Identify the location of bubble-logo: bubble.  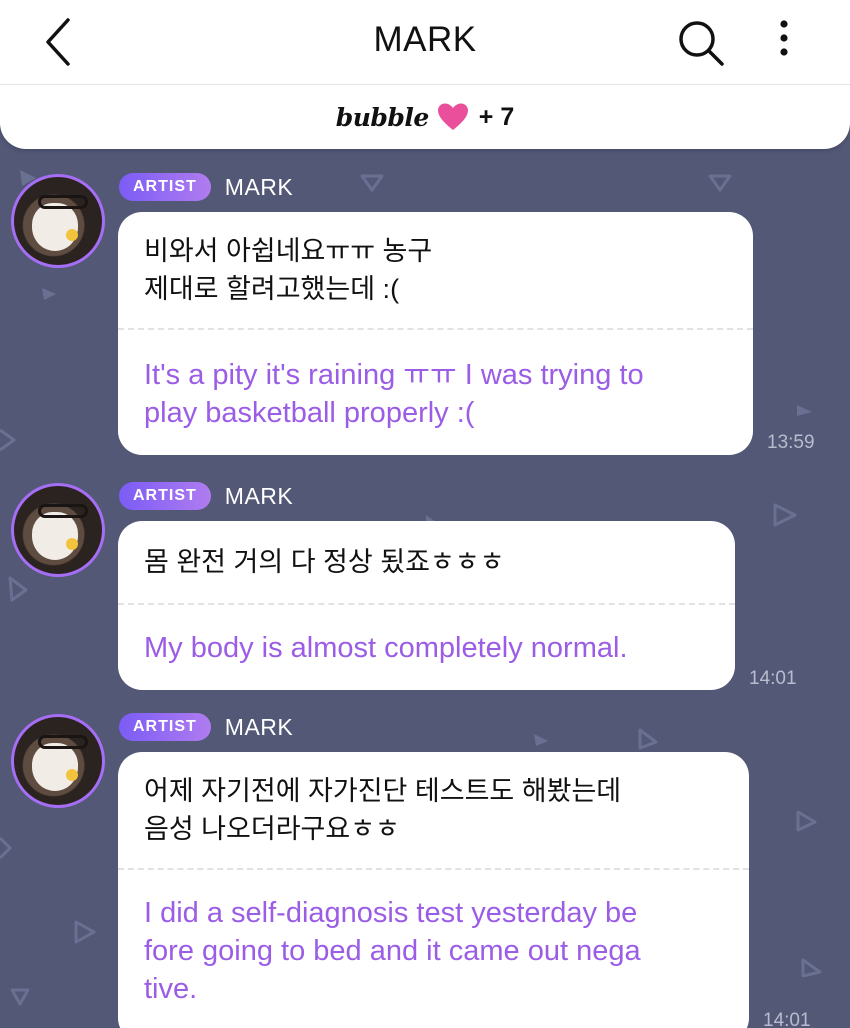
(382, 117).